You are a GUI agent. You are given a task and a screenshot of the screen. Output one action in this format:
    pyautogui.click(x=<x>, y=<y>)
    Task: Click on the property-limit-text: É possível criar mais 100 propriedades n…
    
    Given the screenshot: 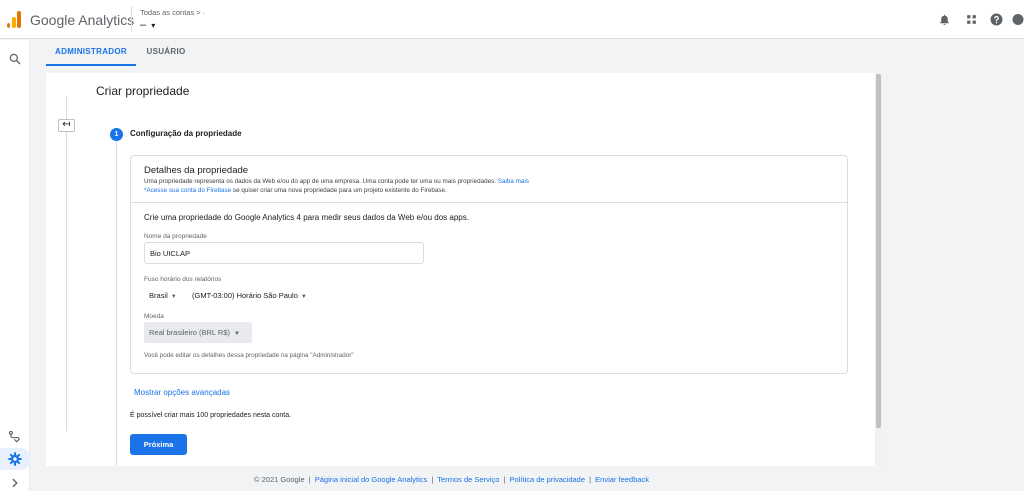 What is the action you would take?
    pyautogui.click(x=211, y=415)
    